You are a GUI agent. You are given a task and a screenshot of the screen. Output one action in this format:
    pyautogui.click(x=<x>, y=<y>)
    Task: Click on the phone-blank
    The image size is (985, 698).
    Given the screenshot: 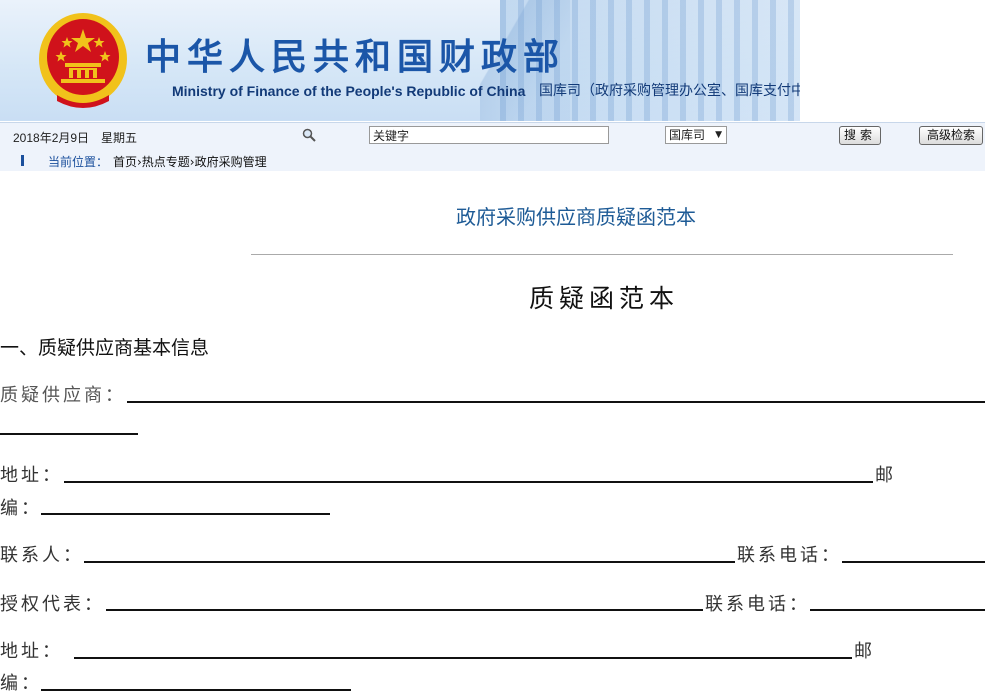 What is the action you would take?
    pyautogui.click(x=913, y=562)
    